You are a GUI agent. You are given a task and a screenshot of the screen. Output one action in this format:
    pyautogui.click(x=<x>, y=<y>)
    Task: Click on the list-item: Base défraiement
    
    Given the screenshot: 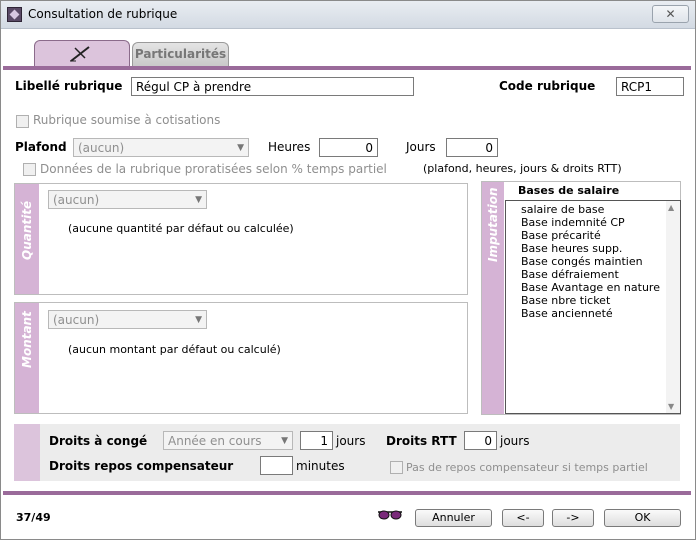 What is the action you would take?
    pyautogui.click(x=593, y=274)
    